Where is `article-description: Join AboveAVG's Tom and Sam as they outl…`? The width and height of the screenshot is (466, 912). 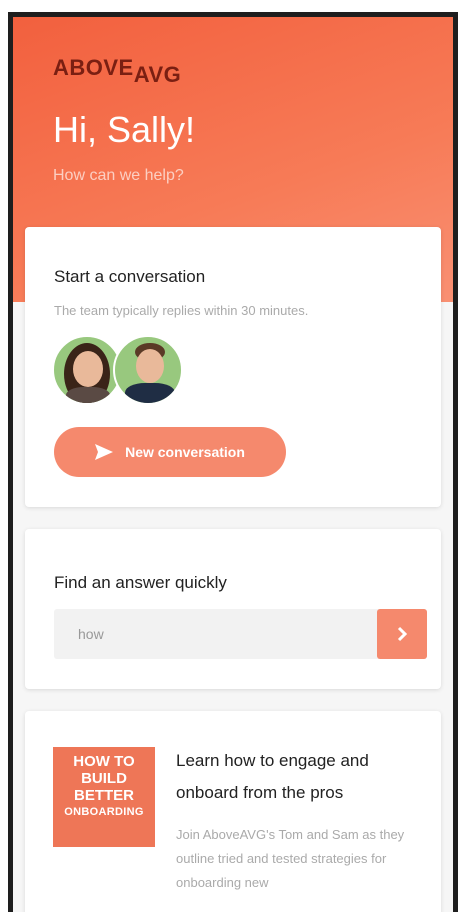
article-description: Join AboveAVG's Tom and Sam as they outl… is located at coordinates (290, 858).